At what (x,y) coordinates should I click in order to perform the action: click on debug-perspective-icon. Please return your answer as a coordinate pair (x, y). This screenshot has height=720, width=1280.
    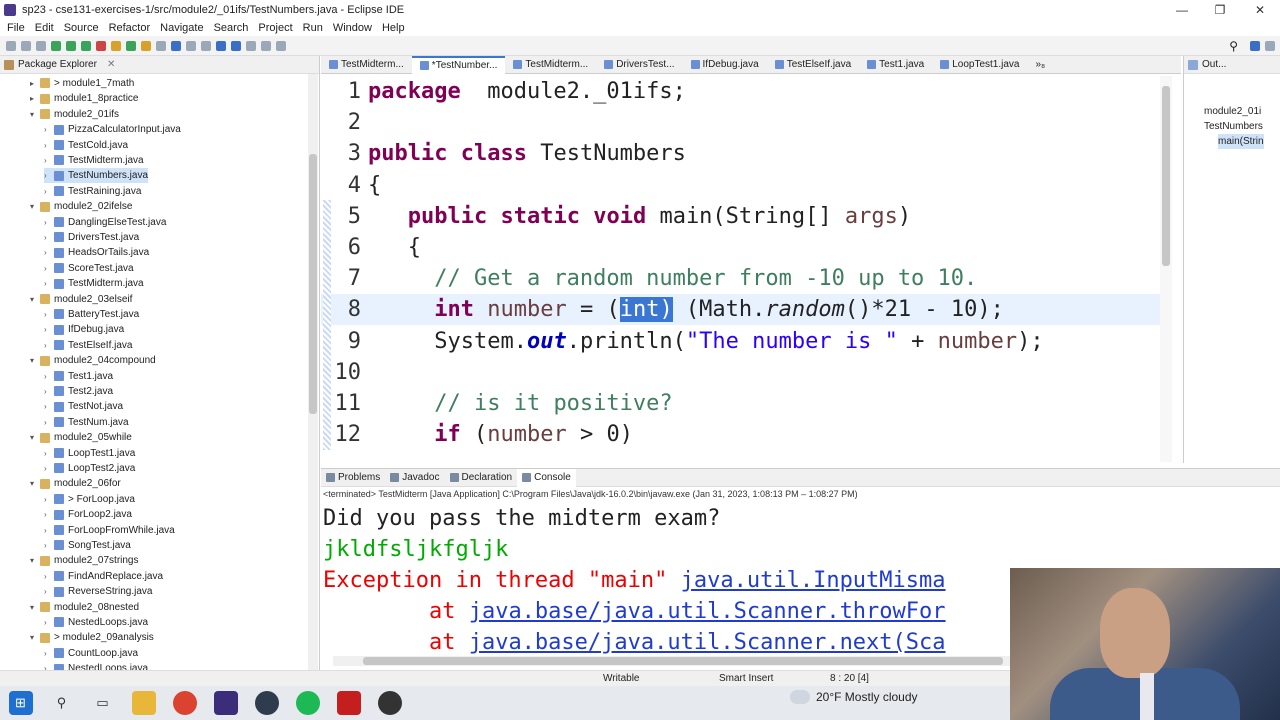
    Looking at the image, I should click on (1270, 45).